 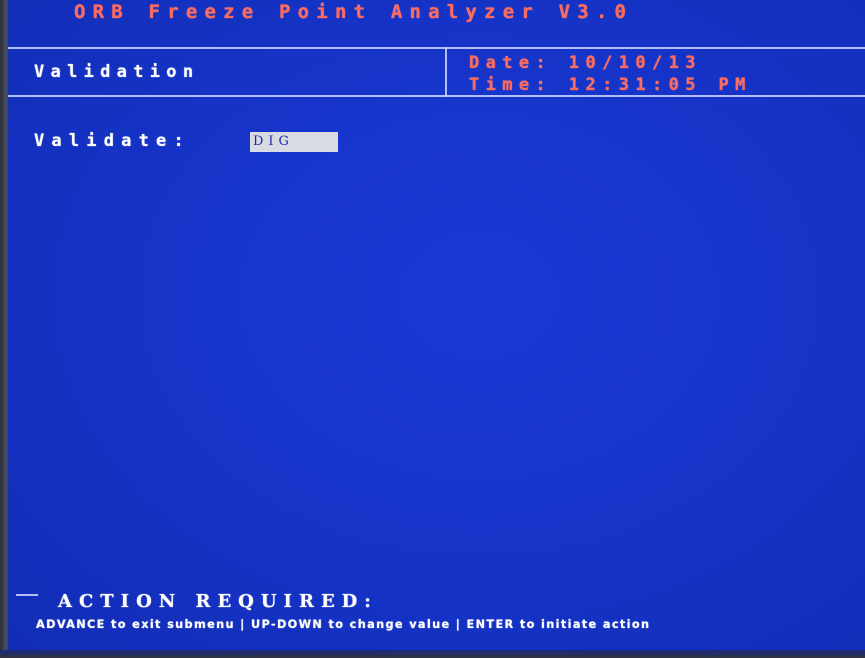 What do you see at coordinates (294, 142) in the screenshot?
I see `validate-value-field: DIG` at bounding box center [294, 142].